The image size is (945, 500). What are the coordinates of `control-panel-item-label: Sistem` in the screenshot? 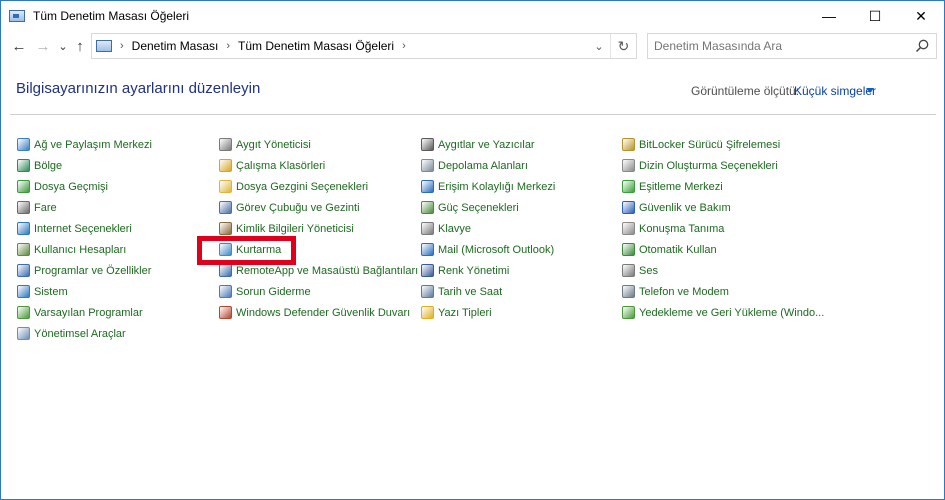 It's located at (51, 292).